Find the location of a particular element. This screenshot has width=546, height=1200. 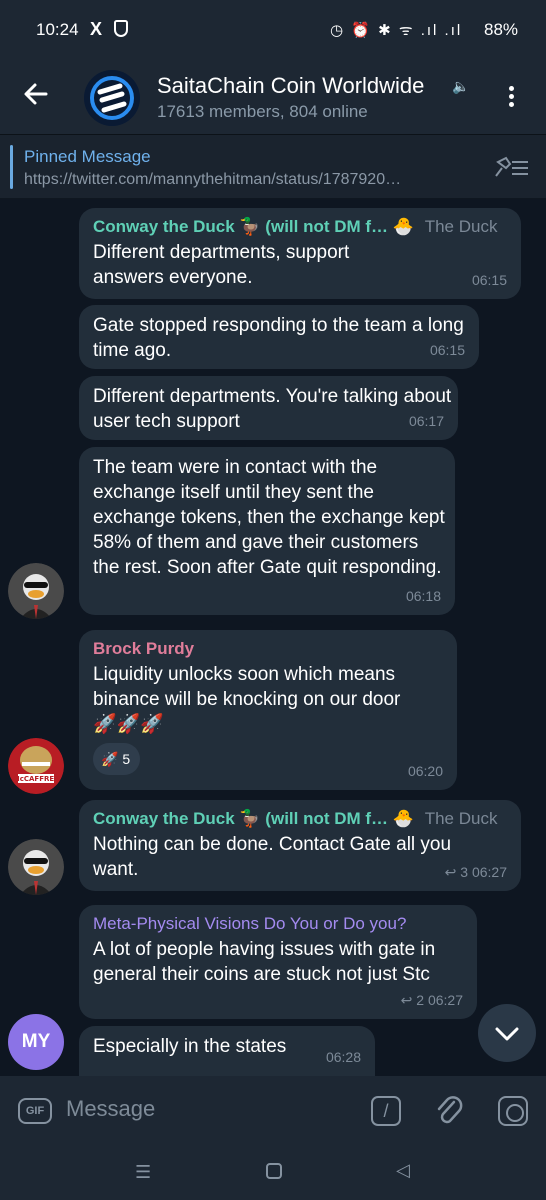

message-time: 06:17 is located at coordinates (426, 421).